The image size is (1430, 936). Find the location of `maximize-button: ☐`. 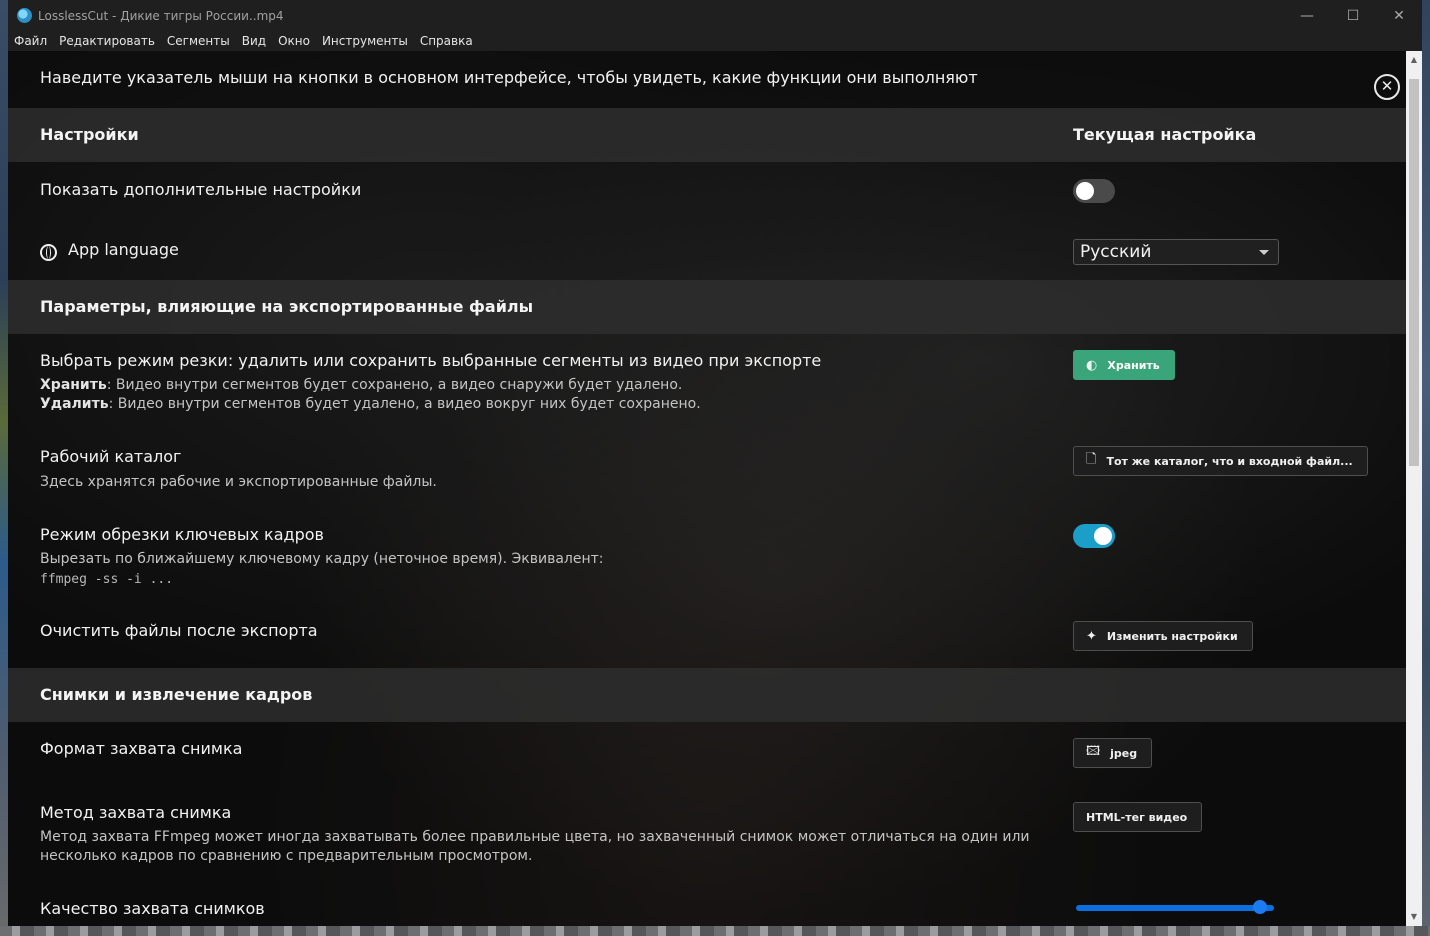

maximize-button: ☐ is located at coordinates (1353, 15).